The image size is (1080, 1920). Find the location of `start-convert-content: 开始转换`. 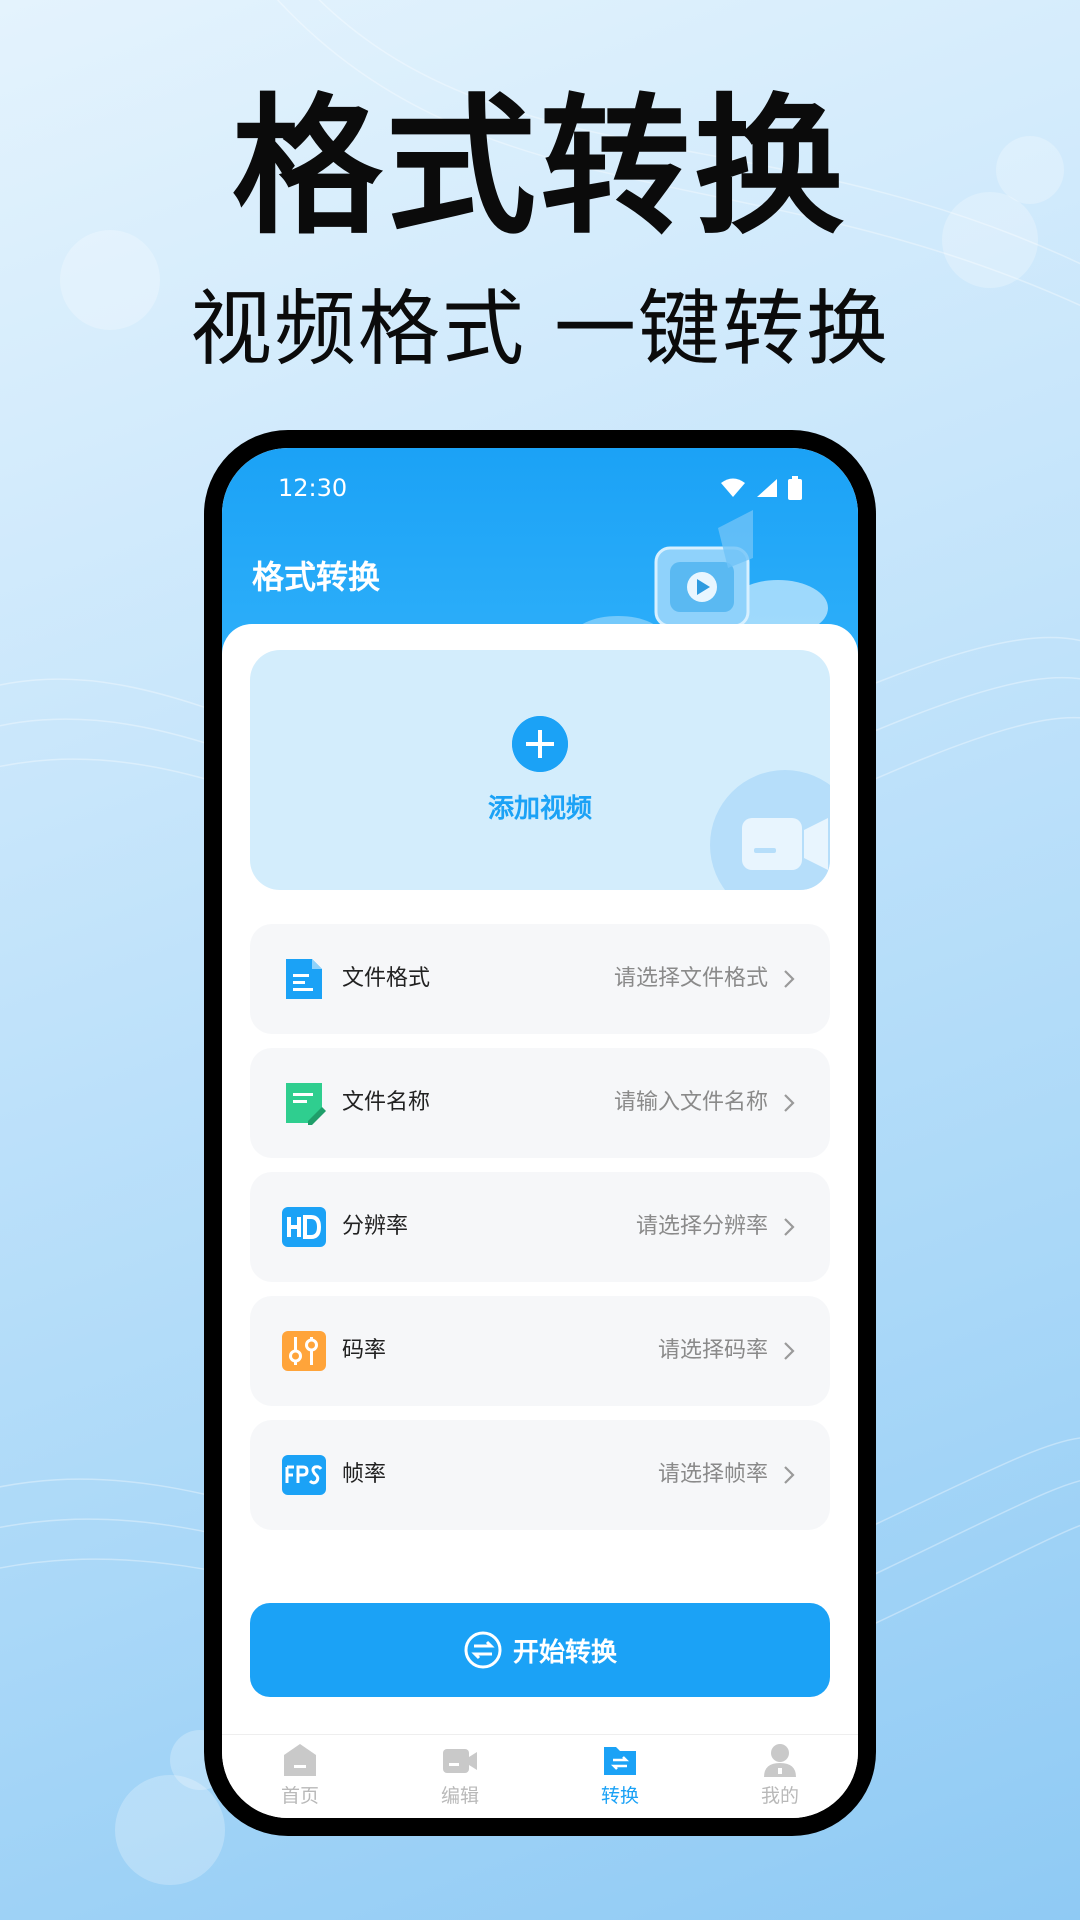

start-convert-content: 开始转换 is located at coordinates (540, 1650).